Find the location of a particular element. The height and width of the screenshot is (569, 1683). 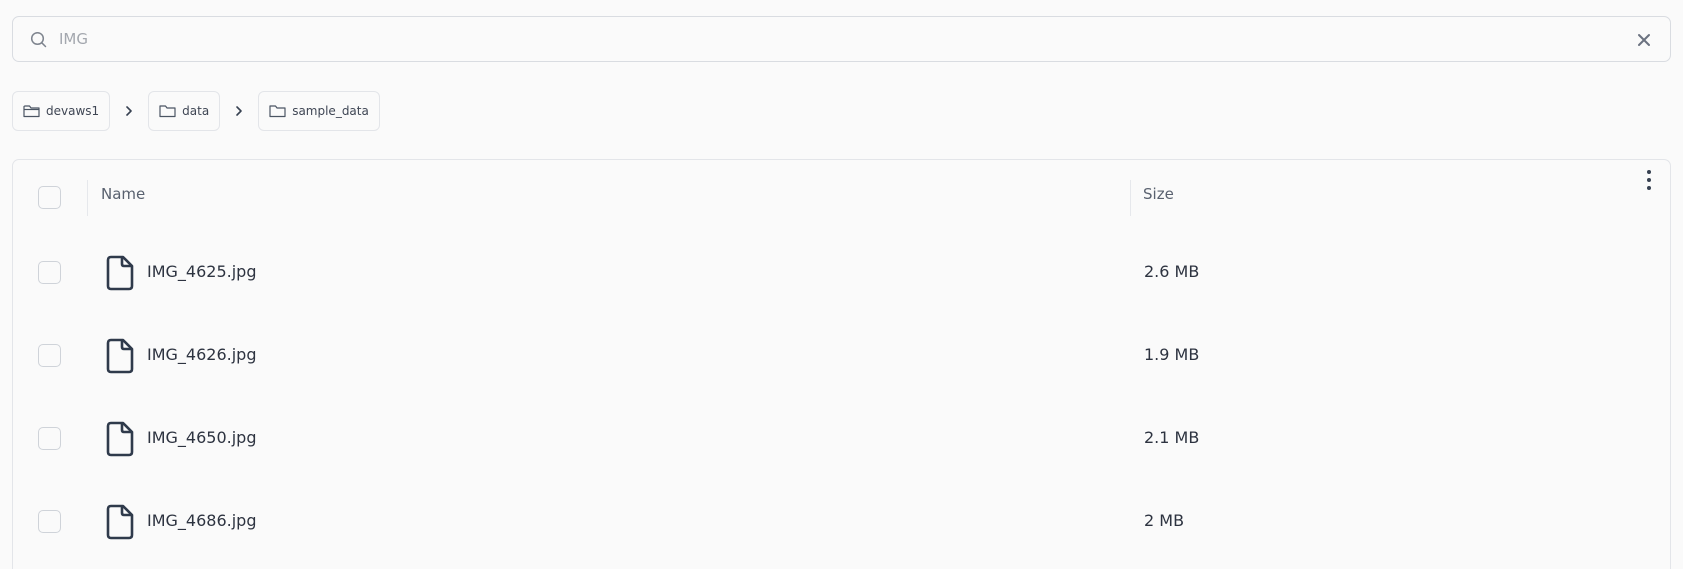

breadcrumb-label: devaws1 is located at coordinates (73, 111).